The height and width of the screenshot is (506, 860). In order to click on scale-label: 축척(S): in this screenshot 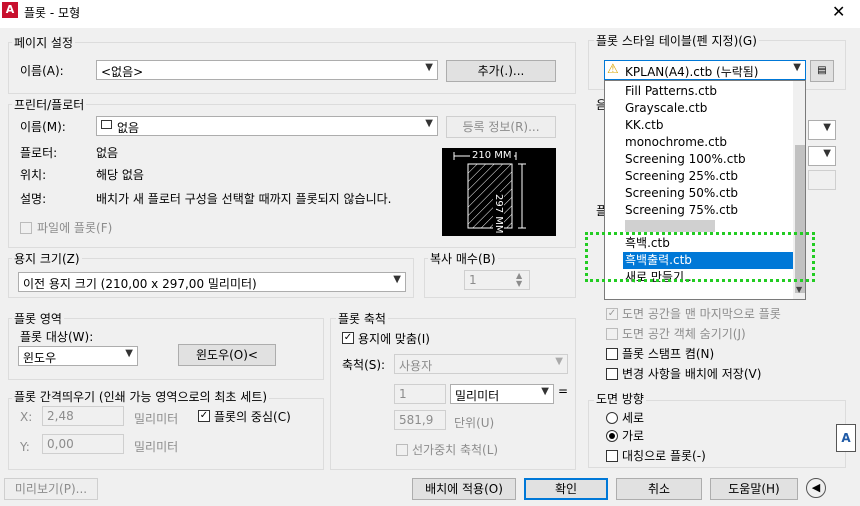, I will do `click(364, 365)`.